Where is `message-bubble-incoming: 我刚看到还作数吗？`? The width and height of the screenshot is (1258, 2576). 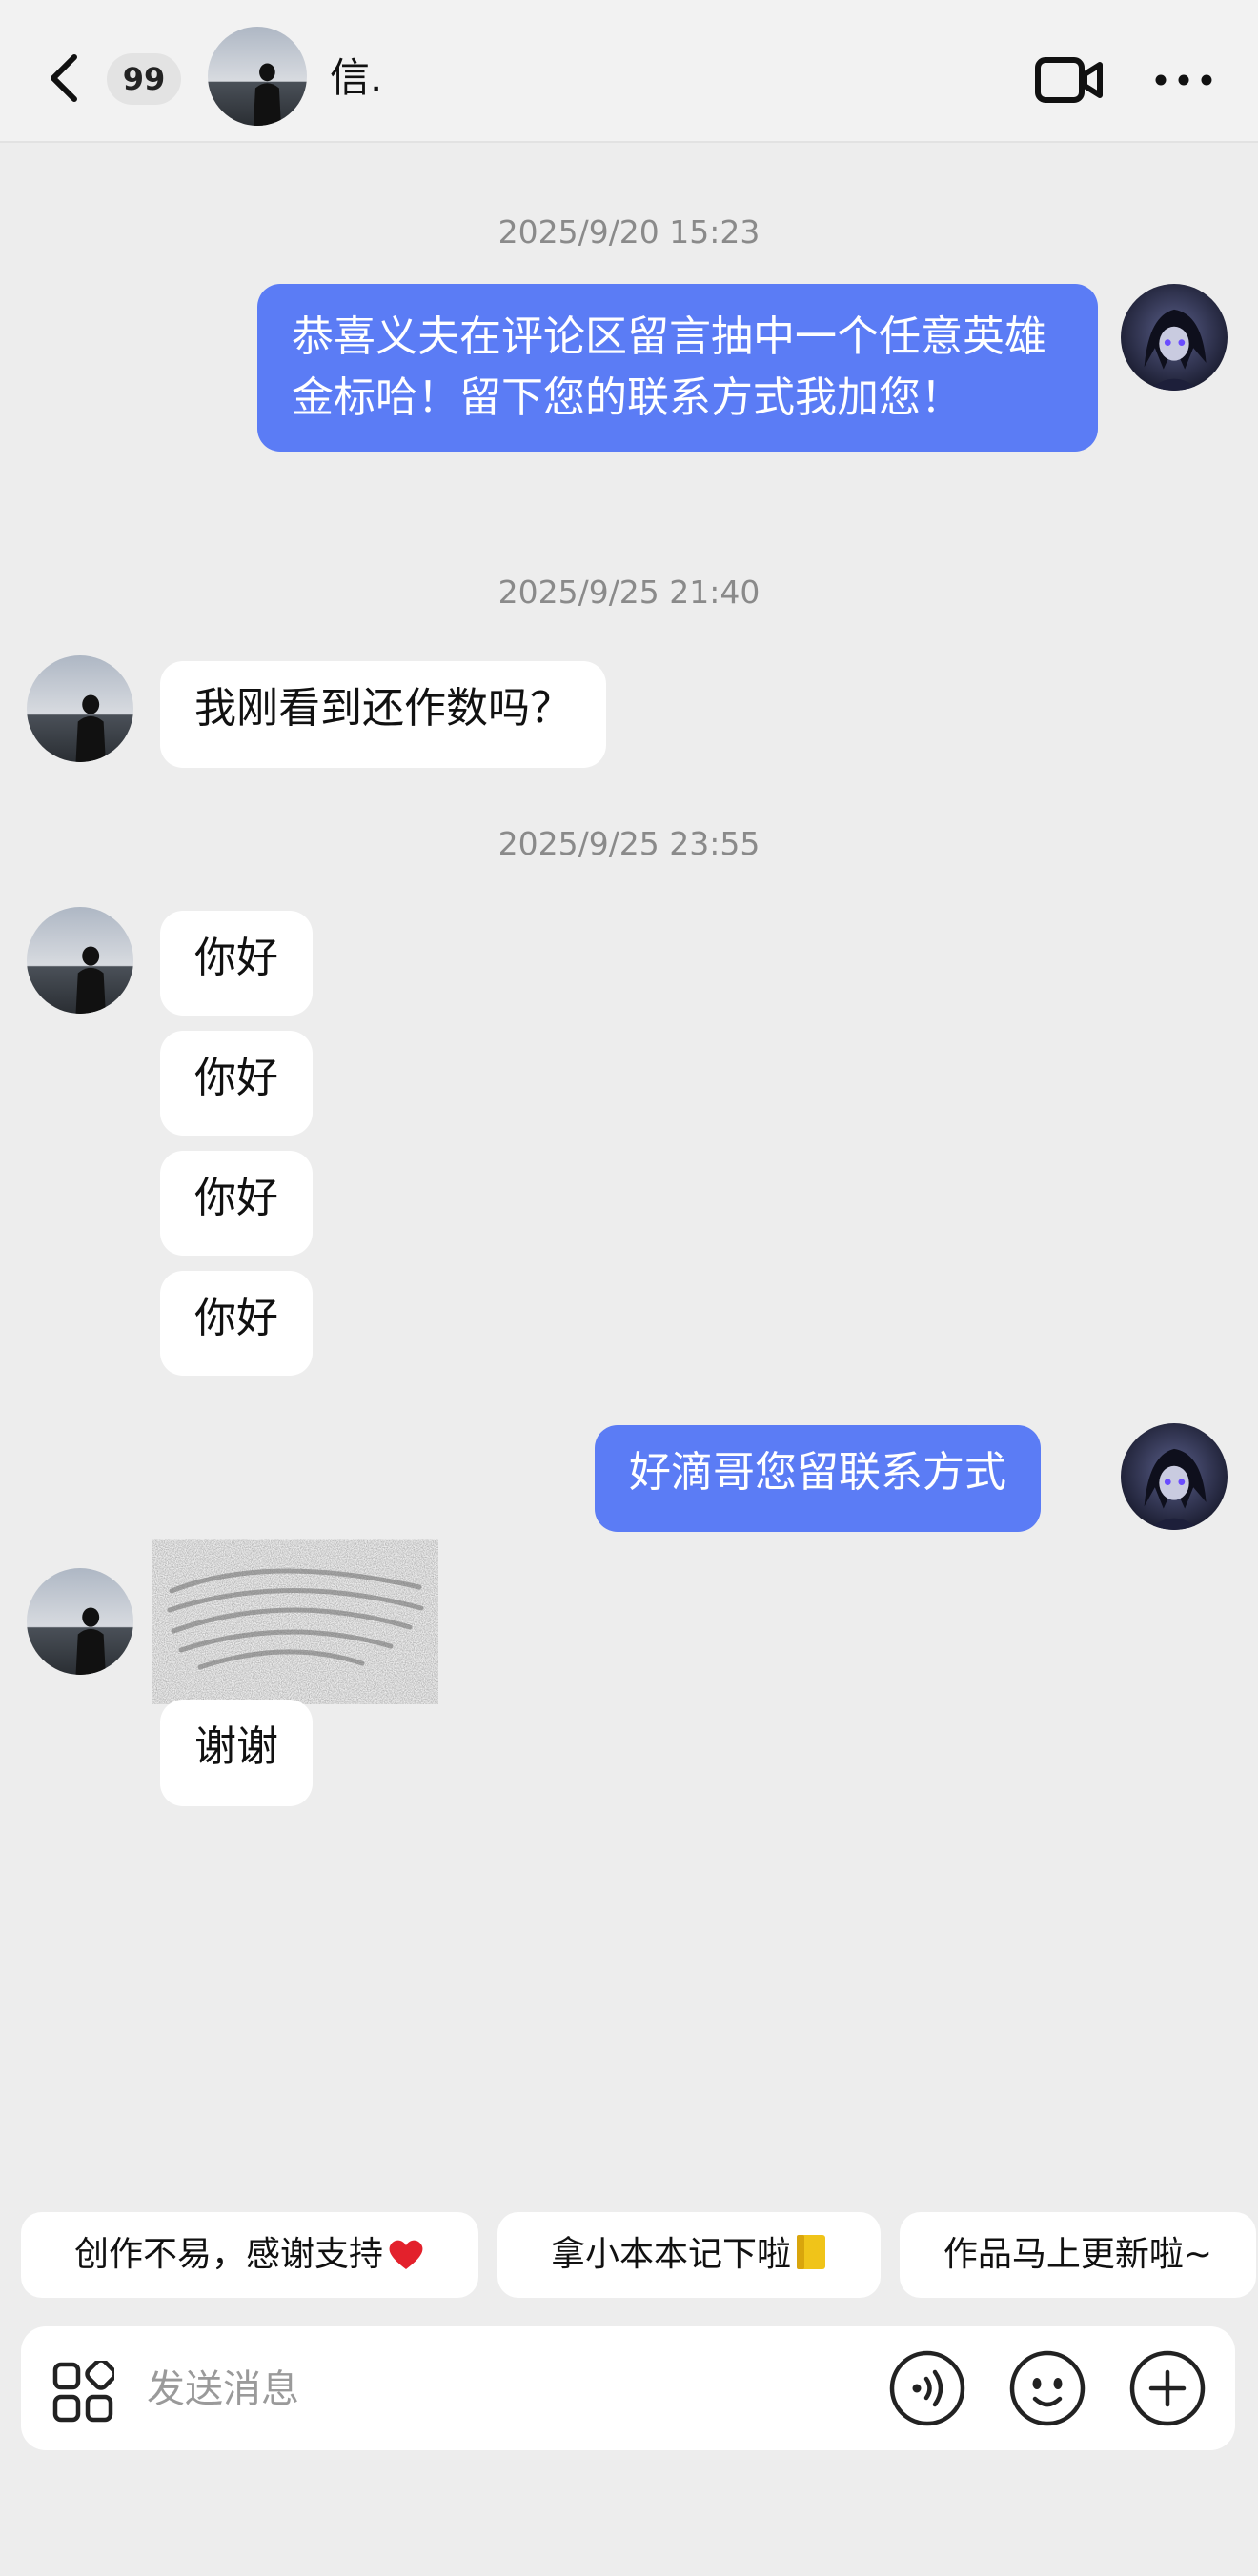 message-bubble-incoming: 我刚看到还作数吗？ is located at coordinates (383, 715).